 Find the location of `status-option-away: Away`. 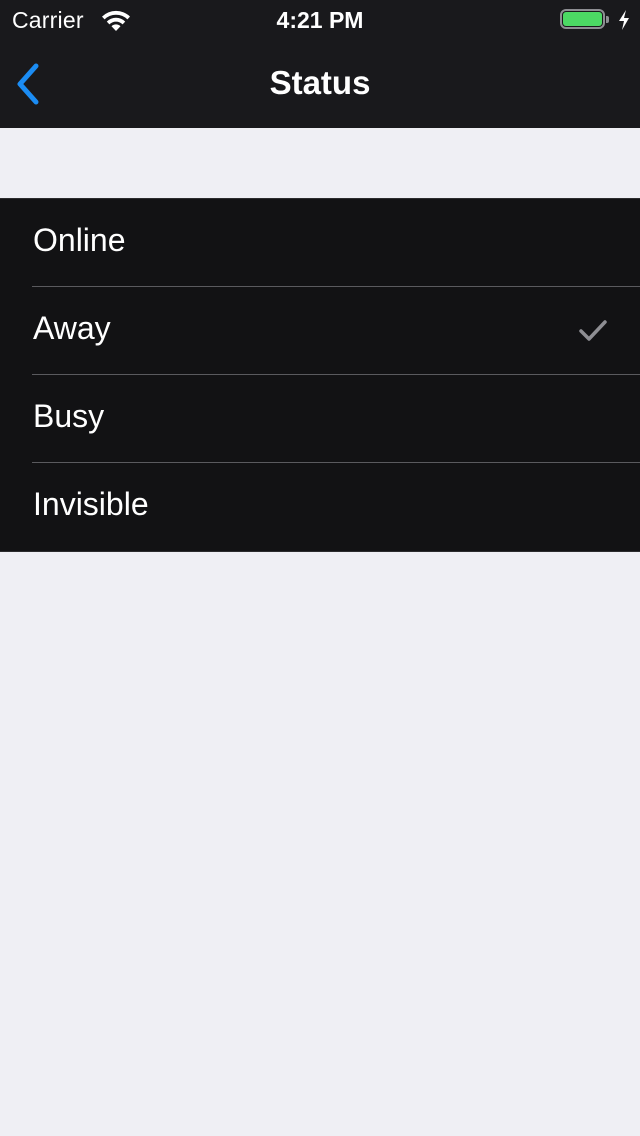

status-option-away: Away is located at coordinates (320, 331).